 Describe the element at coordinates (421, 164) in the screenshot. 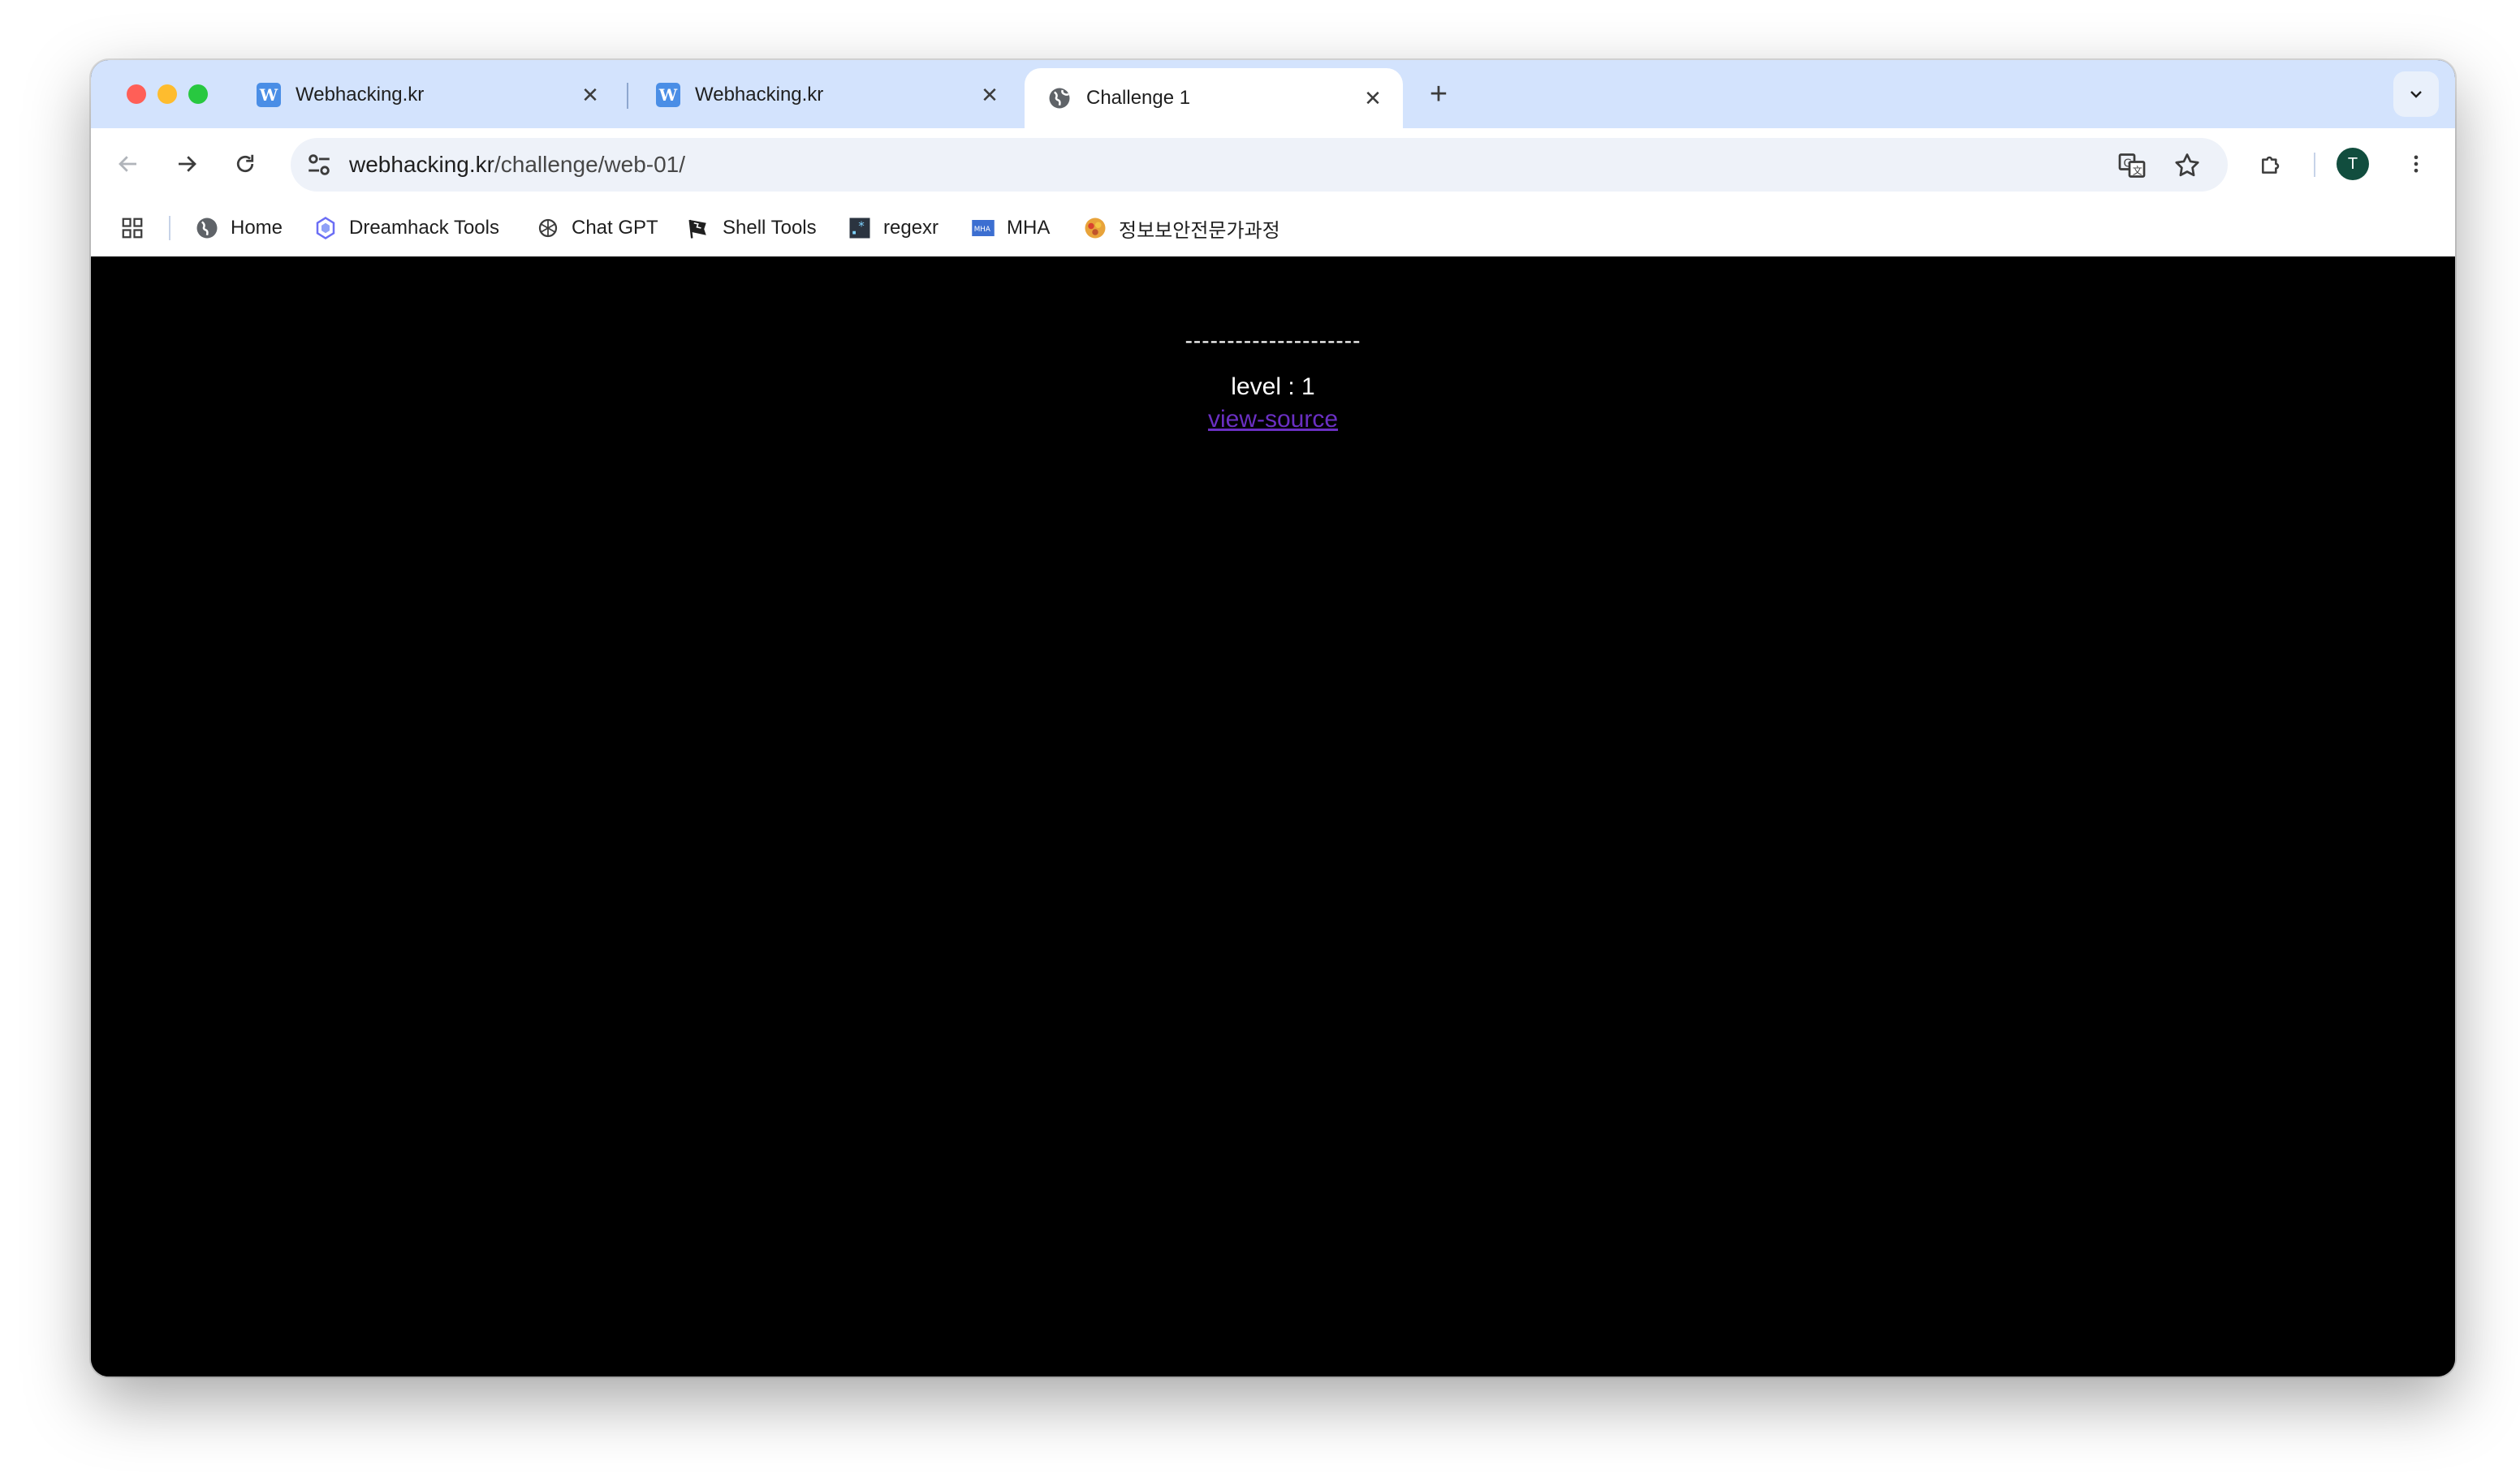

I see `url-host: webhacking.kr` at that location.